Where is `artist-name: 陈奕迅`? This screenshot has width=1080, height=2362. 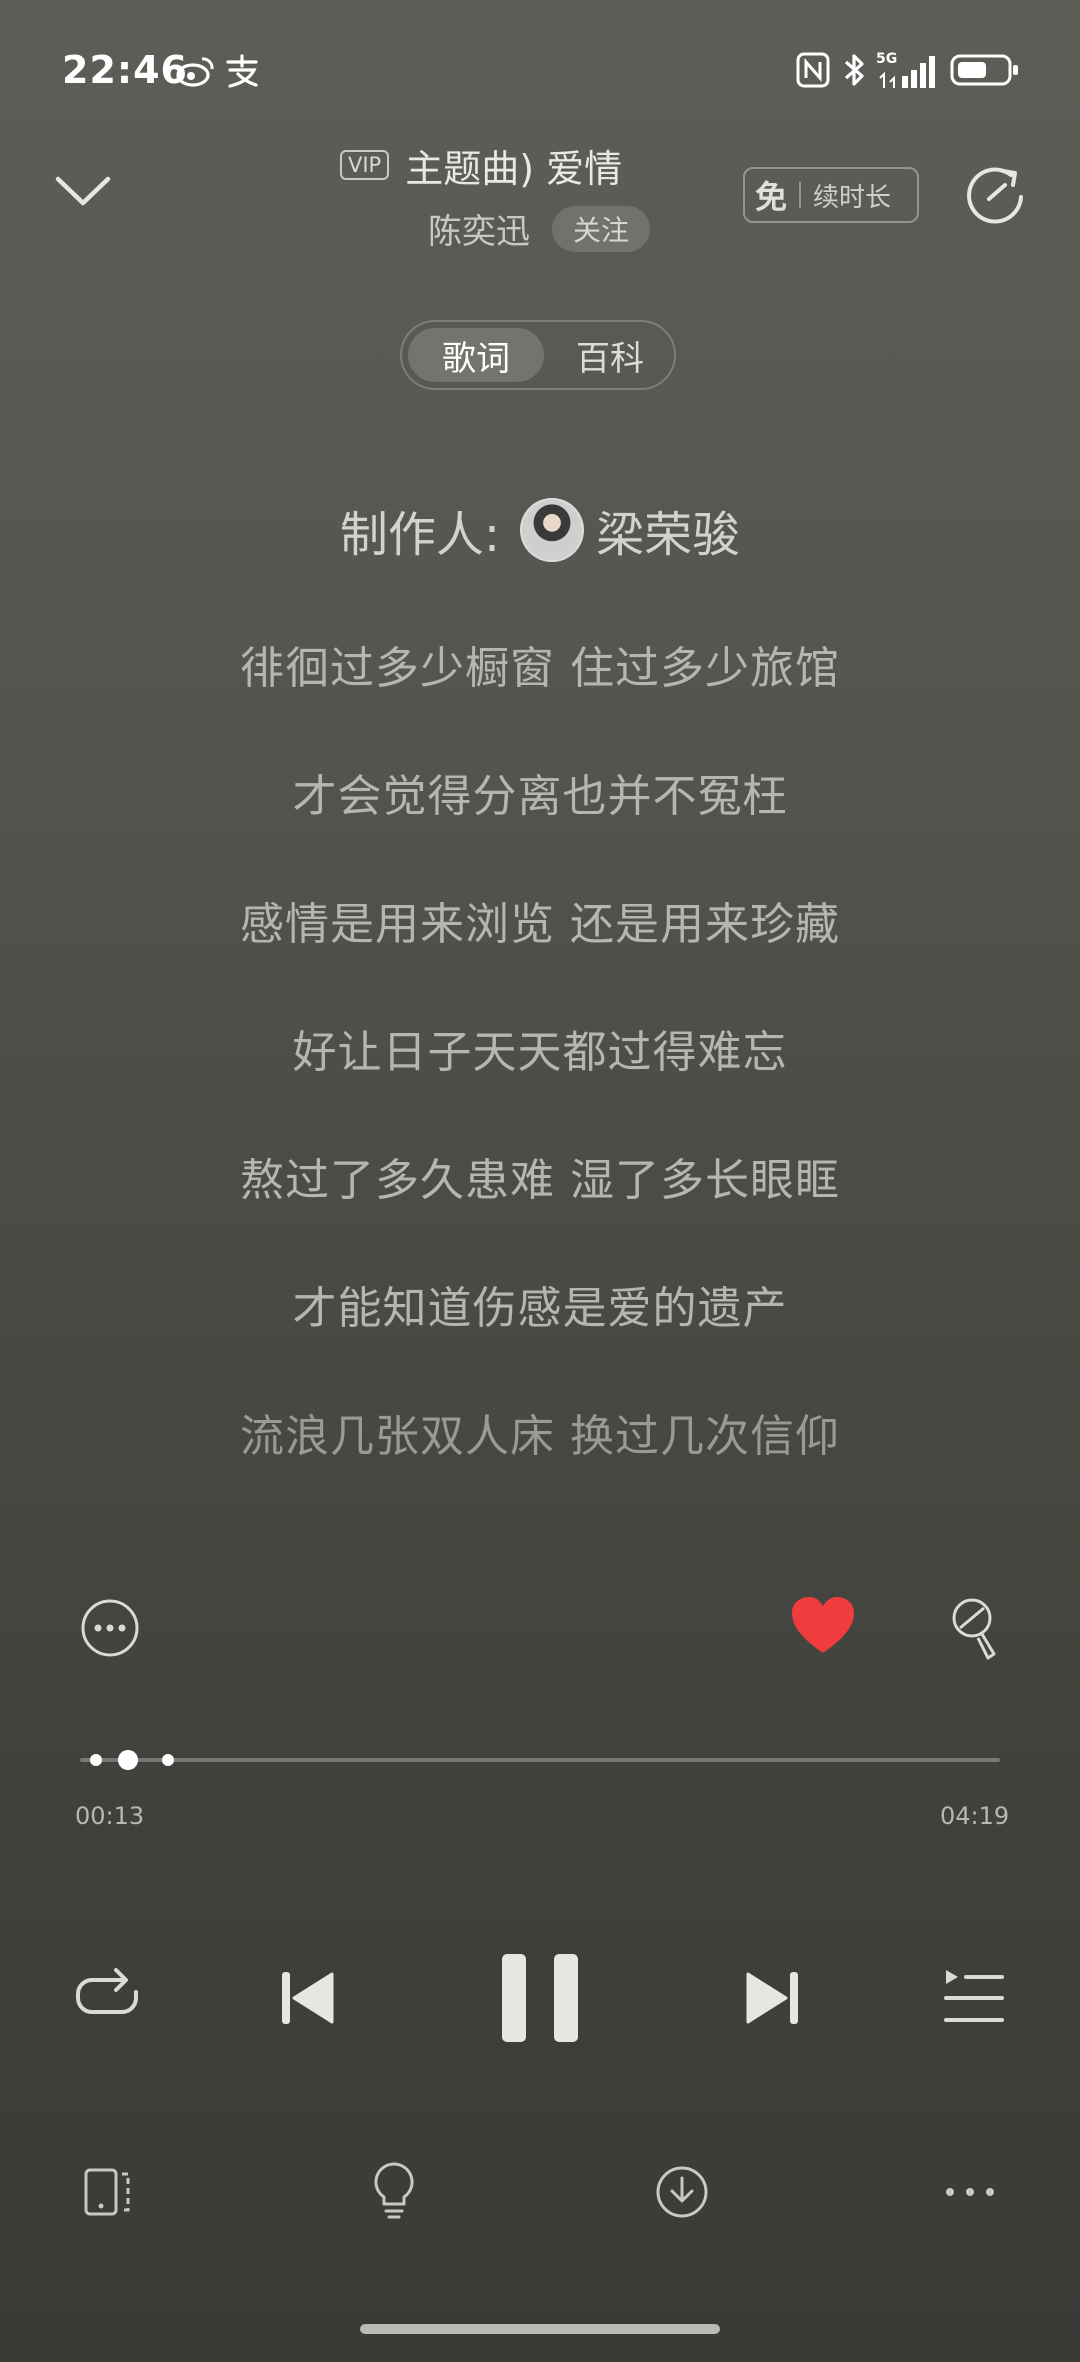 artist-name: 陈奕迅 is located at coordinates (479, 228).